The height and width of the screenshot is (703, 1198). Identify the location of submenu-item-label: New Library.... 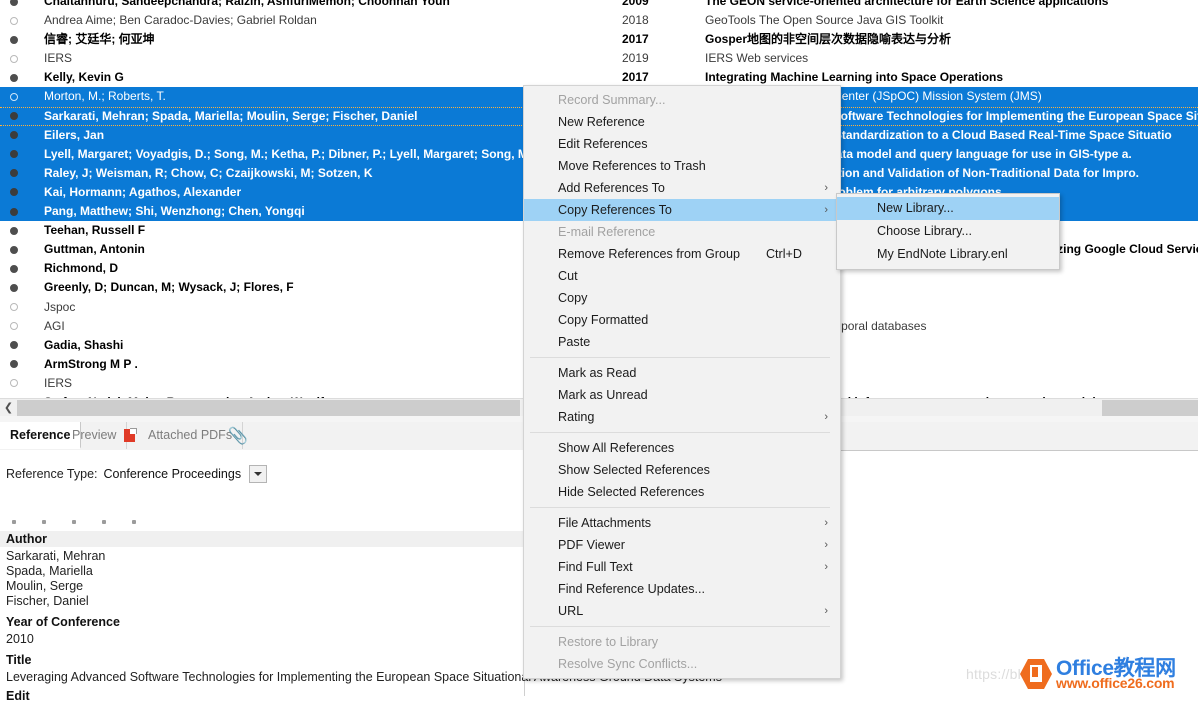
(915, 208).